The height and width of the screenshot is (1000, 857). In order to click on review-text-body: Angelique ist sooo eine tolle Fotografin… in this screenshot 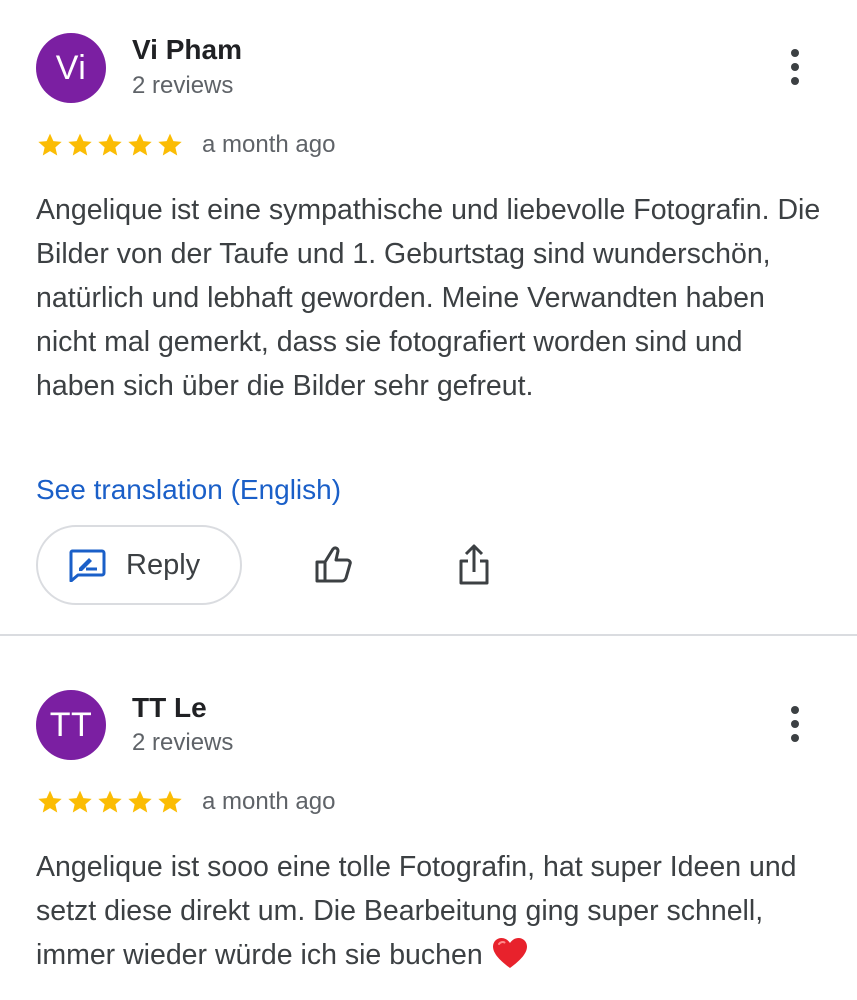, I will do `click(416, 911)`.